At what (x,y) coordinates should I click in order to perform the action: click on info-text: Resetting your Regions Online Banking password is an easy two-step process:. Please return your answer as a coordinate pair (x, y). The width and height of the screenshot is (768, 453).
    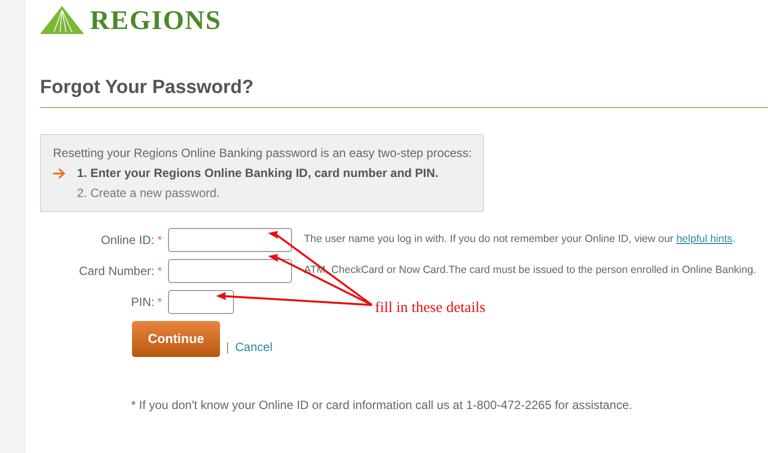
    Looking at the image, I should click on (262, 153).